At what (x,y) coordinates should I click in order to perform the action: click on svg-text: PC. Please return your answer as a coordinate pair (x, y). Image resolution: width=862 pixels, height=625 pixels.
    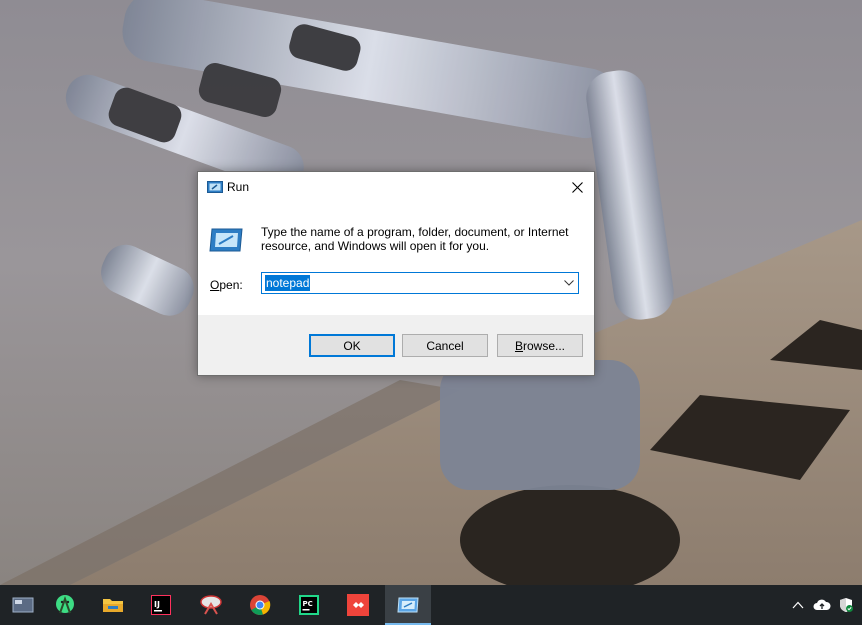
    Looking at the image, I should click on (308, 604).